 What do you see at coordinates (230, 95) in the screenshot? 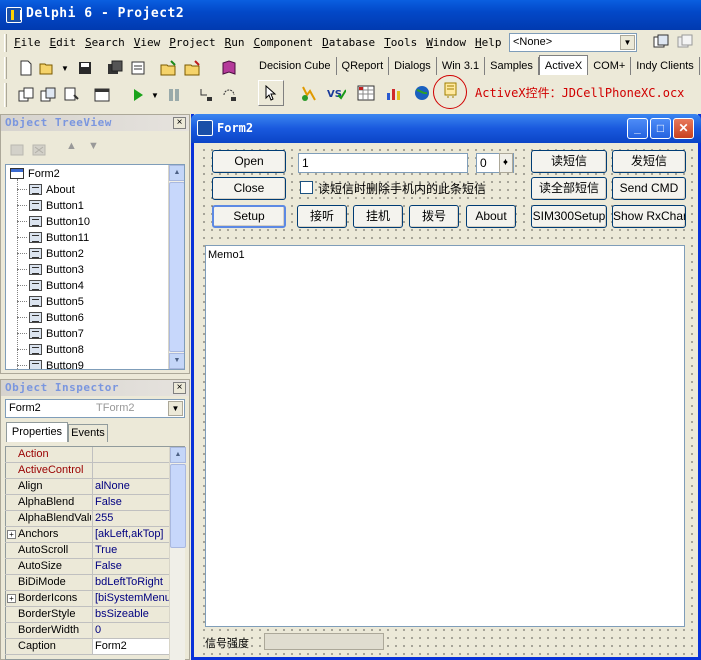
I see `step-over-icon` at bounding box center [230, 95].